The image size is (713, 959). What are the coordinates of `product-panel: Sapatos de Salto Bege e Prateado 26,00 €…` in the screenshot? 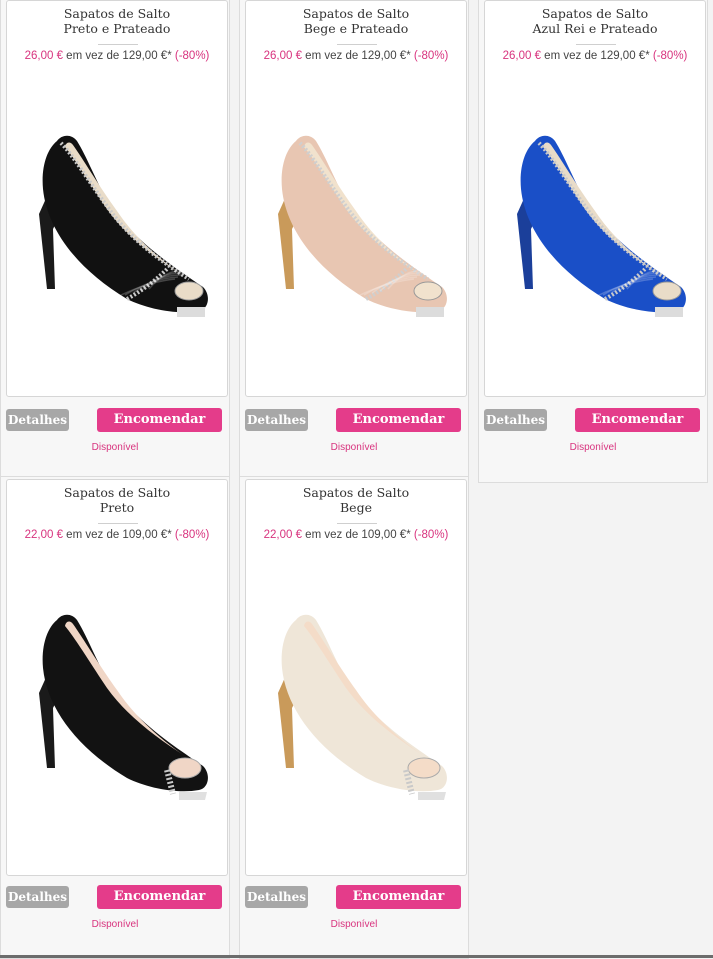 It's located at (356, 198).